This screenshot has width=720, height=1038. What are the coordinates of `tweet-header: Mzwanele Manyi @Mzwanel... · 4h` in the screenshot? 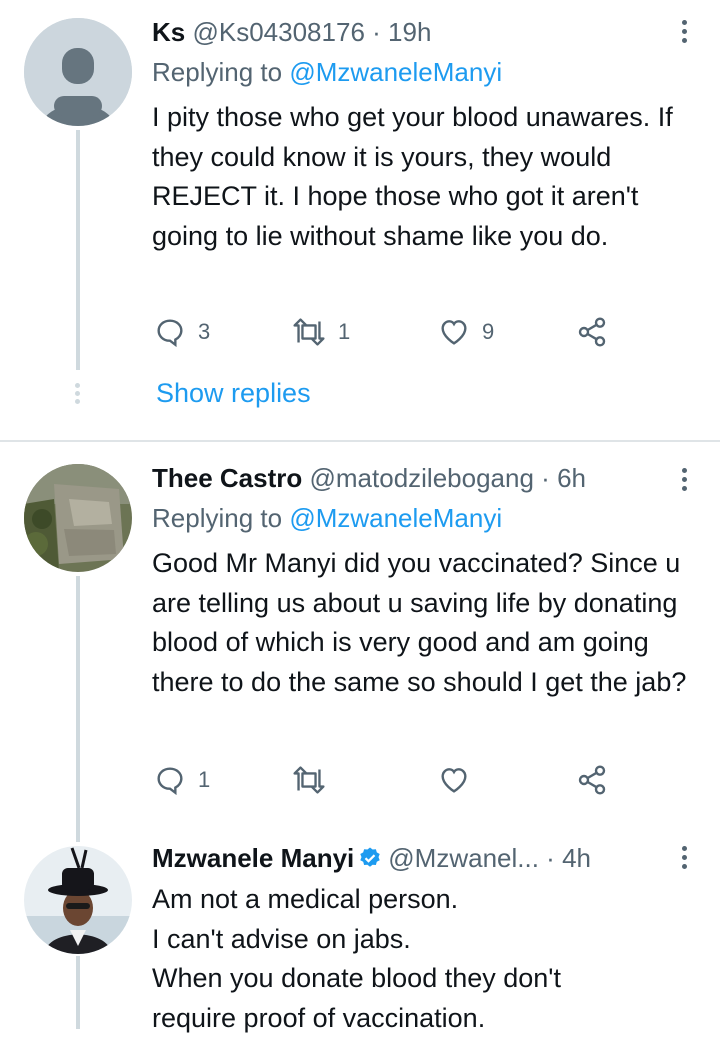 It's located at (406, 858).